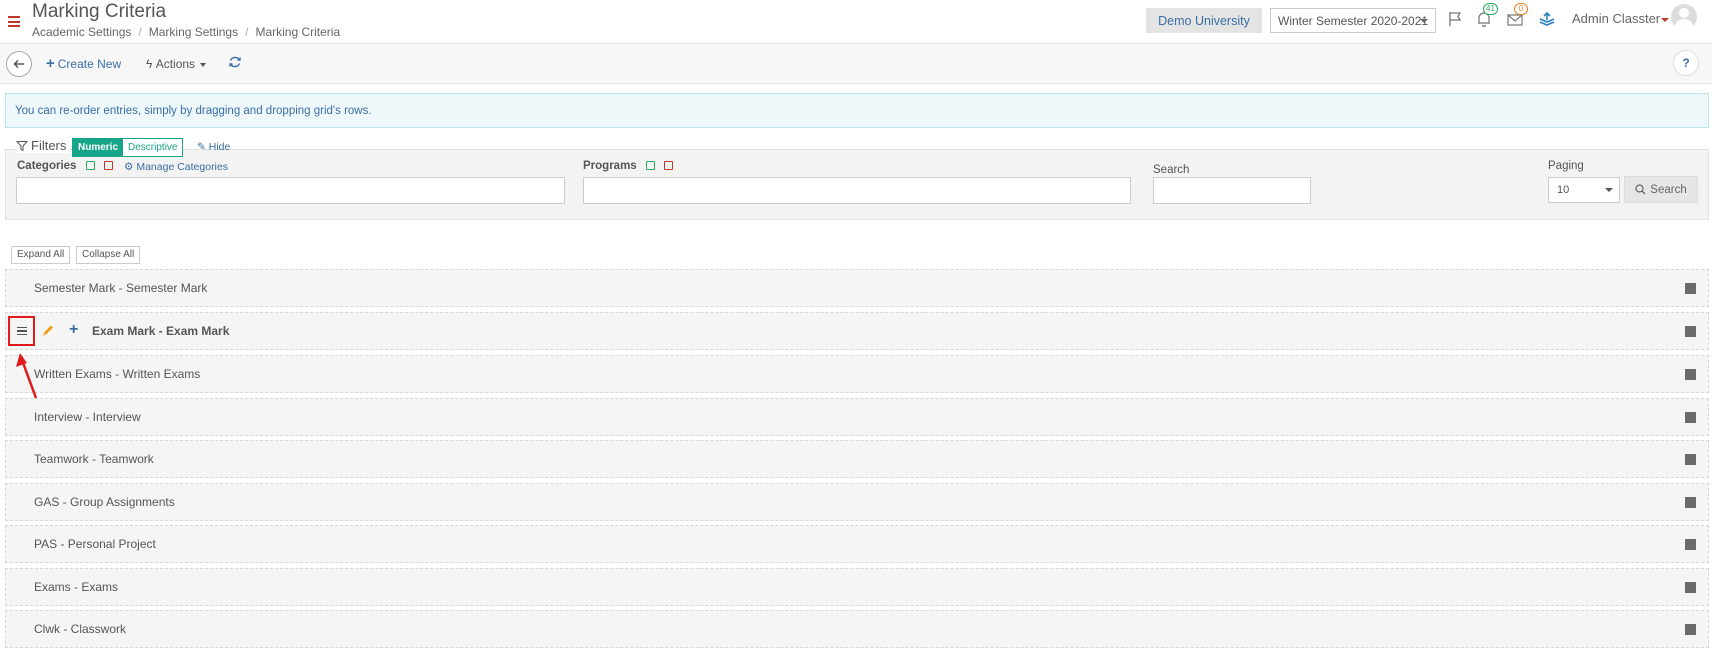  Describe the element at coordinates (27, 376) in the screenshot. I see `annotation-arrow-icon` at that location.